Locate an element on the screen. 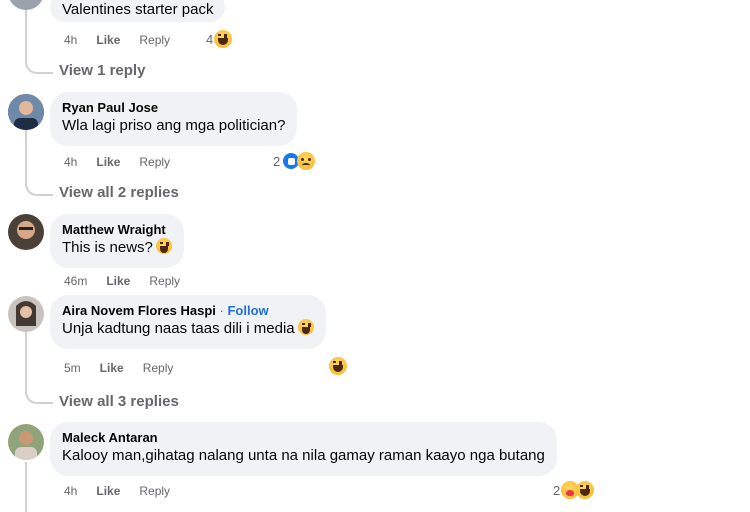  comment-text: This is news? is located at coordinates (107, 247).